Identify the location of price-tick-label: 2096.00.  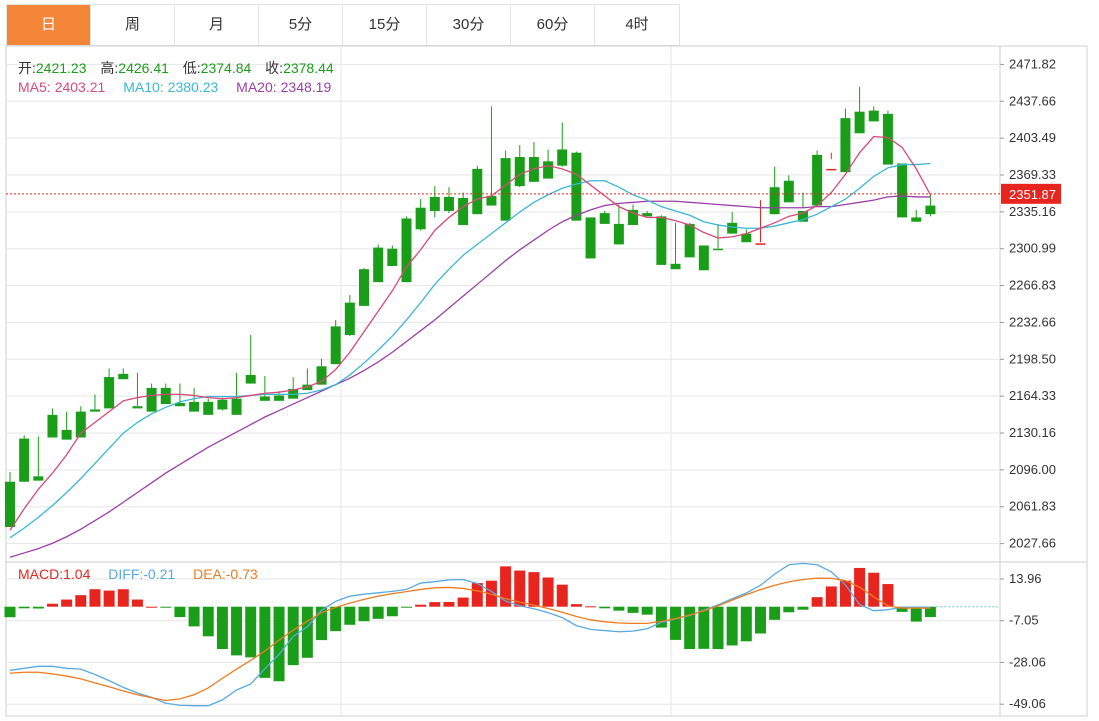
(1032, 469).